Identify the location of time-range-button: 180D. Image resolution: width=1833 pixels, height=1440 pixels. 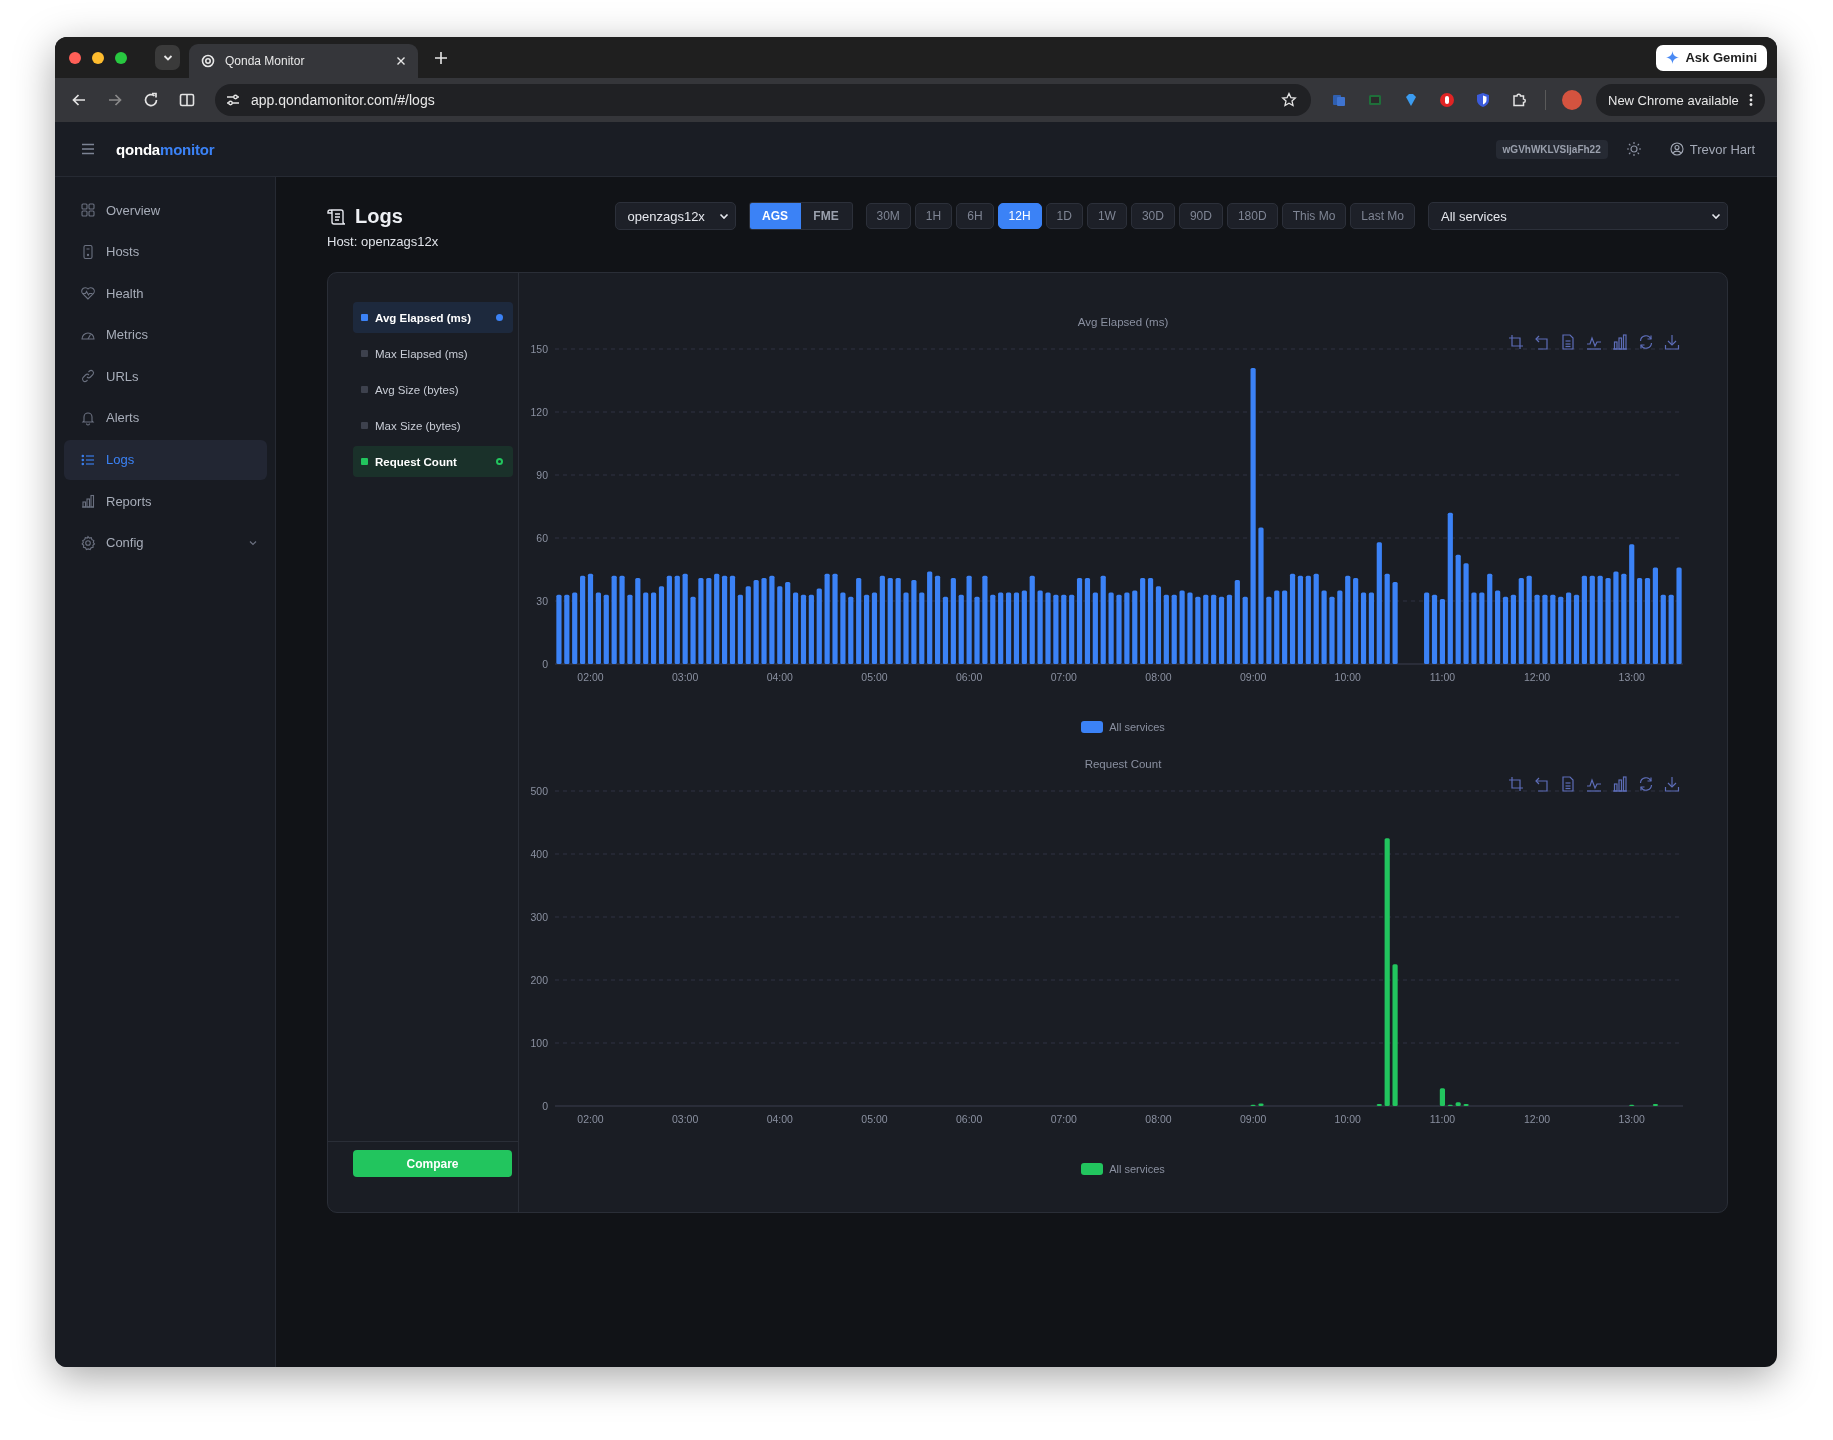
(1252, 216).